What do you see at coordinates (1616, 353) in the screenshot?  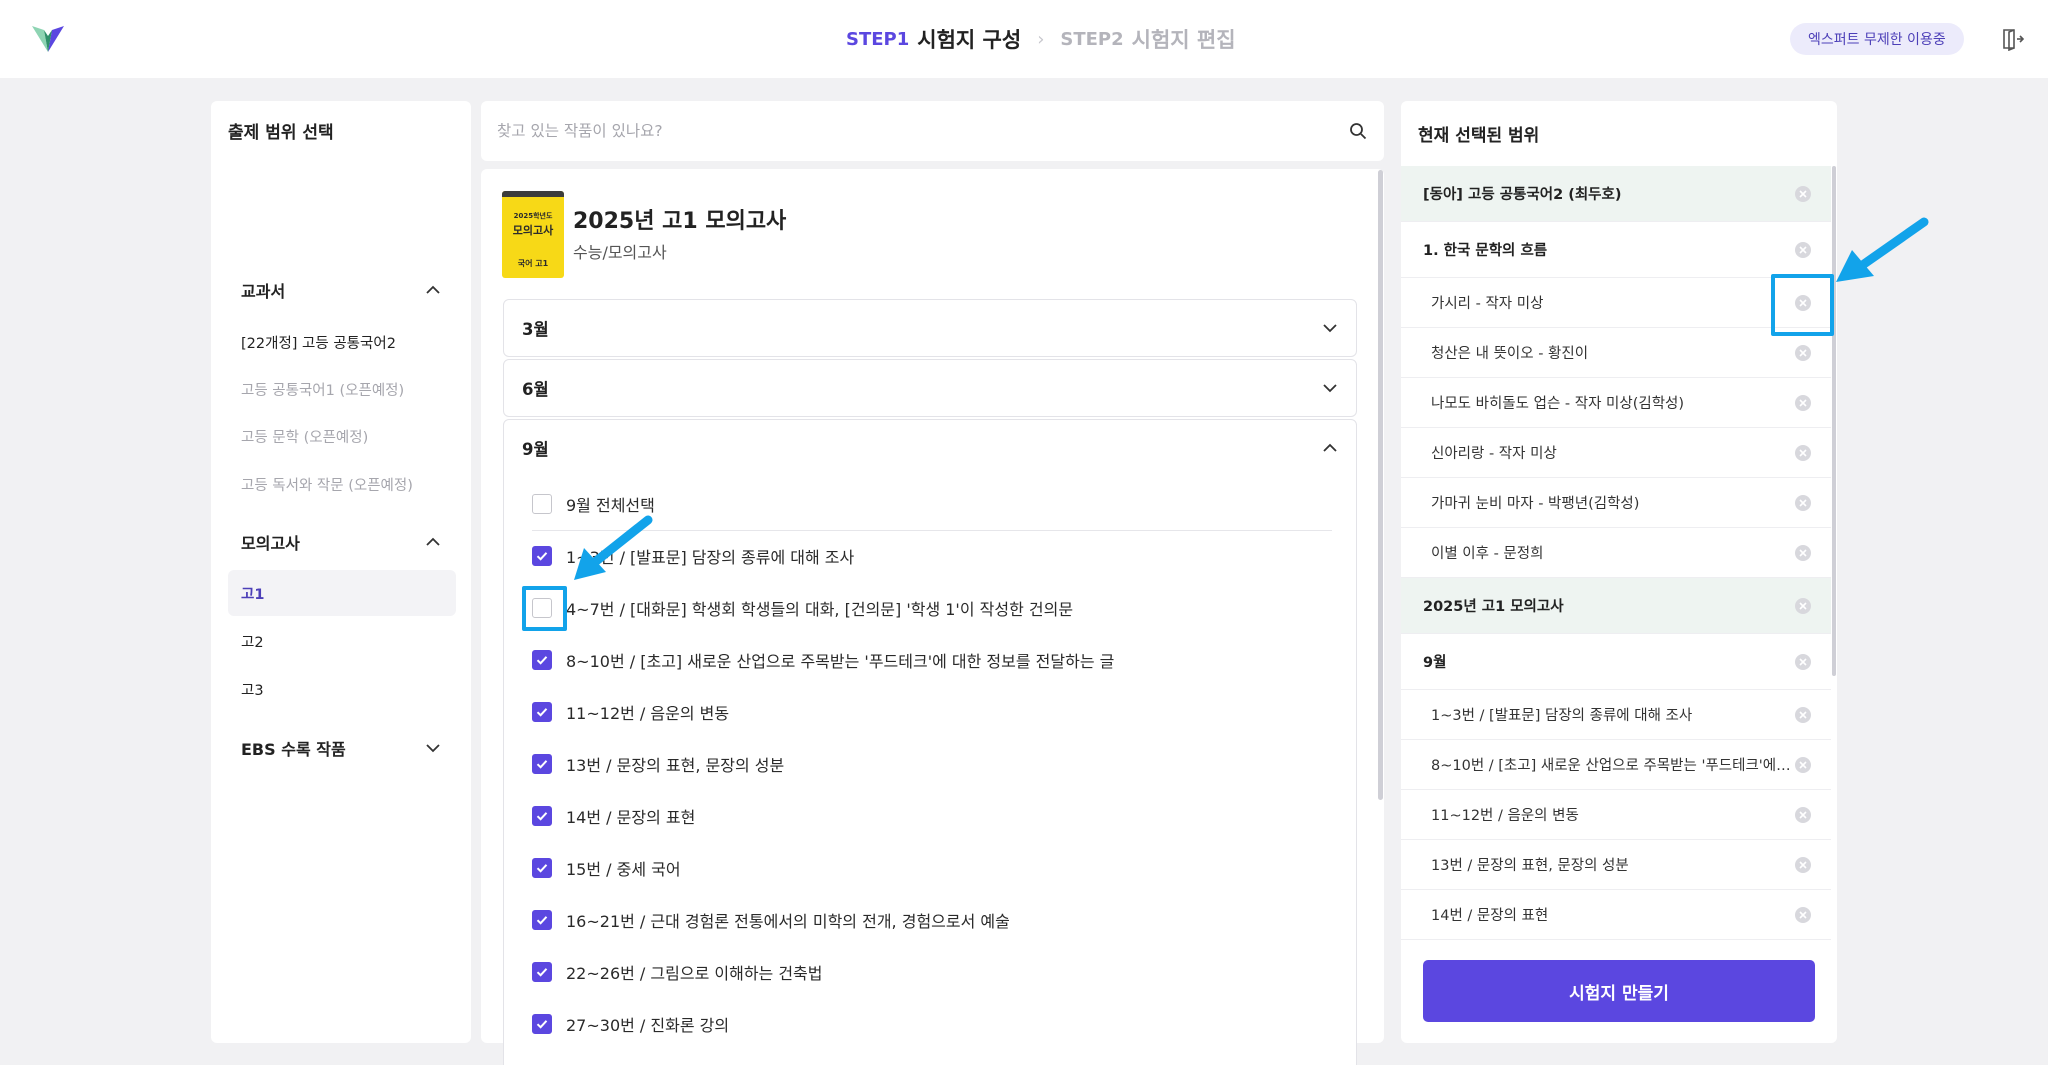 I see `selected-entry-row: 청산은 내 뜻이오 - 황진이` at bounding box center [1616, 353].